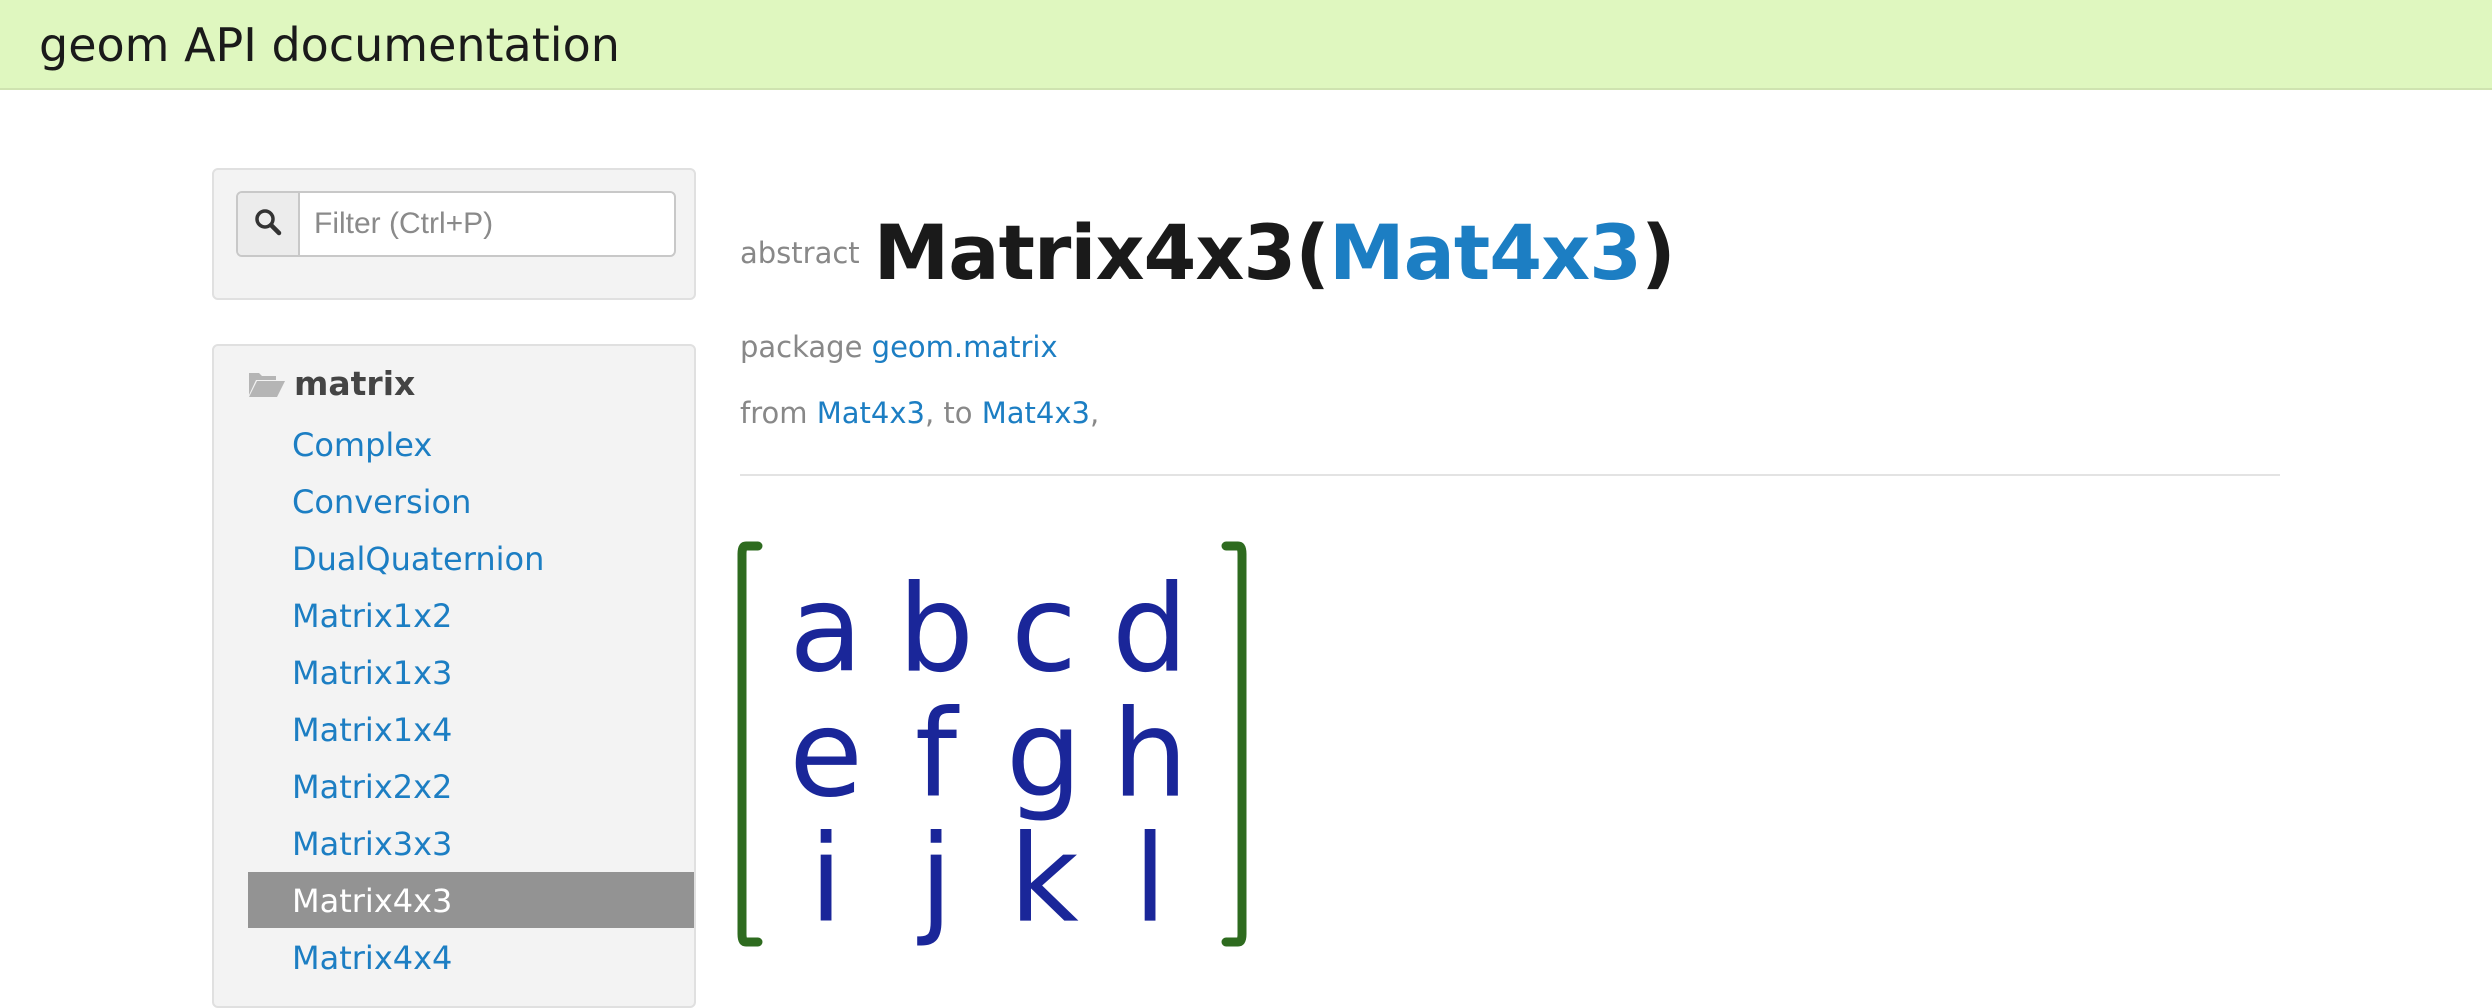 This screenshot has height=1008, width=2492. Describe the element at coordinates (750, 744) in the screenshot. I see `left-bracket` at that location.